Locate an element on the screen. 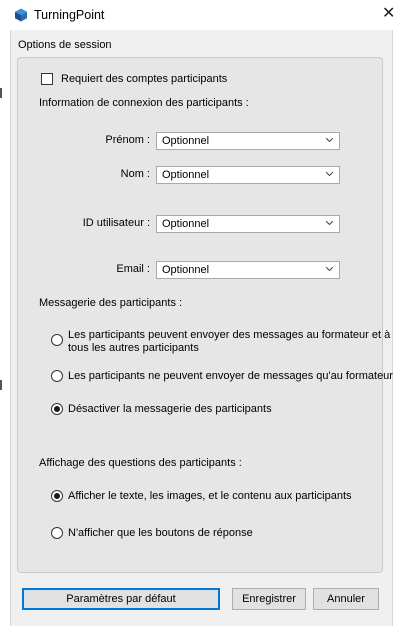  last-name-select: Optionnel is located at coordinates (248, 175).